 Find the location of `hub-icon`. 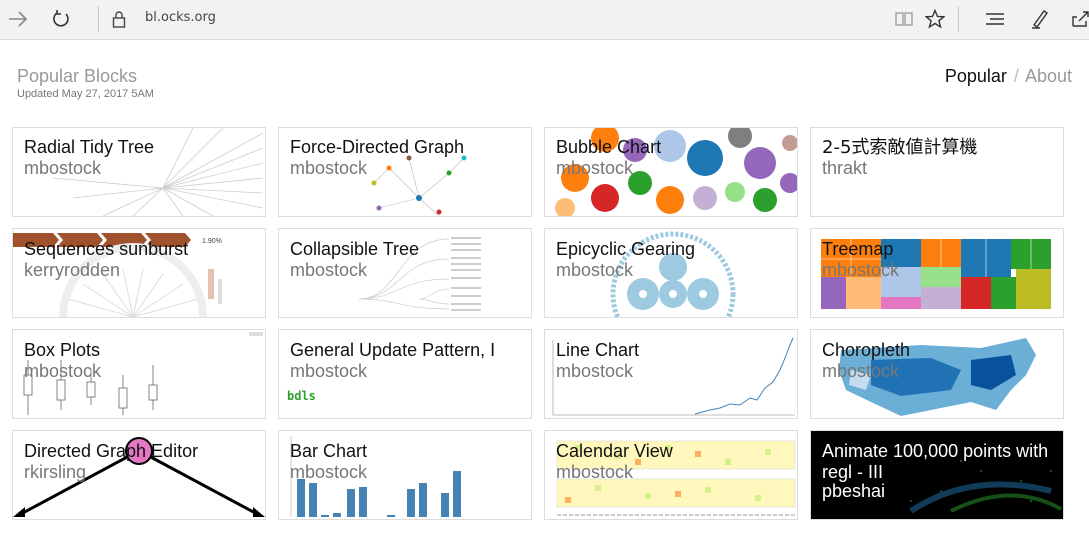

hub-icon is located at coordinates (995, 19).